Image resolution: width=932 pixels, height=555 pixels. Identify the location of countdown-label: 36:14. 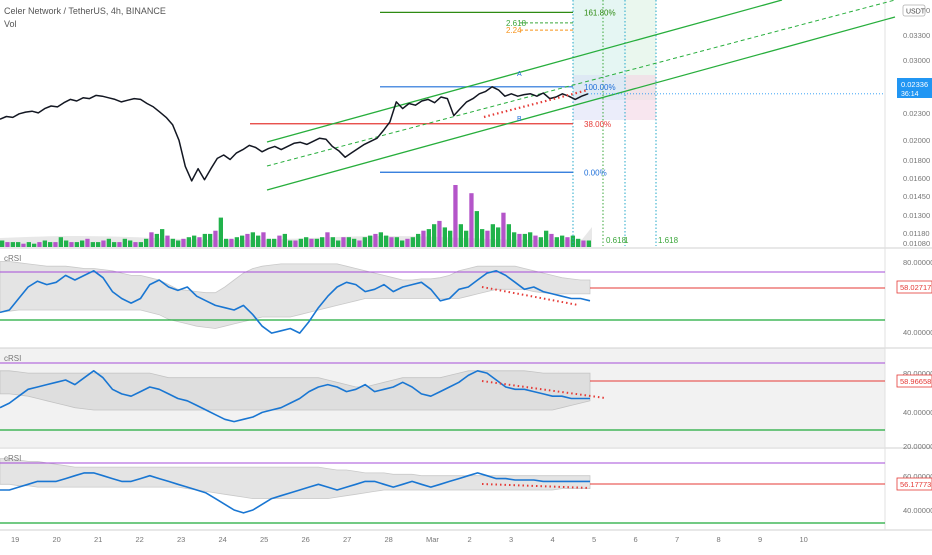
(910, 94).